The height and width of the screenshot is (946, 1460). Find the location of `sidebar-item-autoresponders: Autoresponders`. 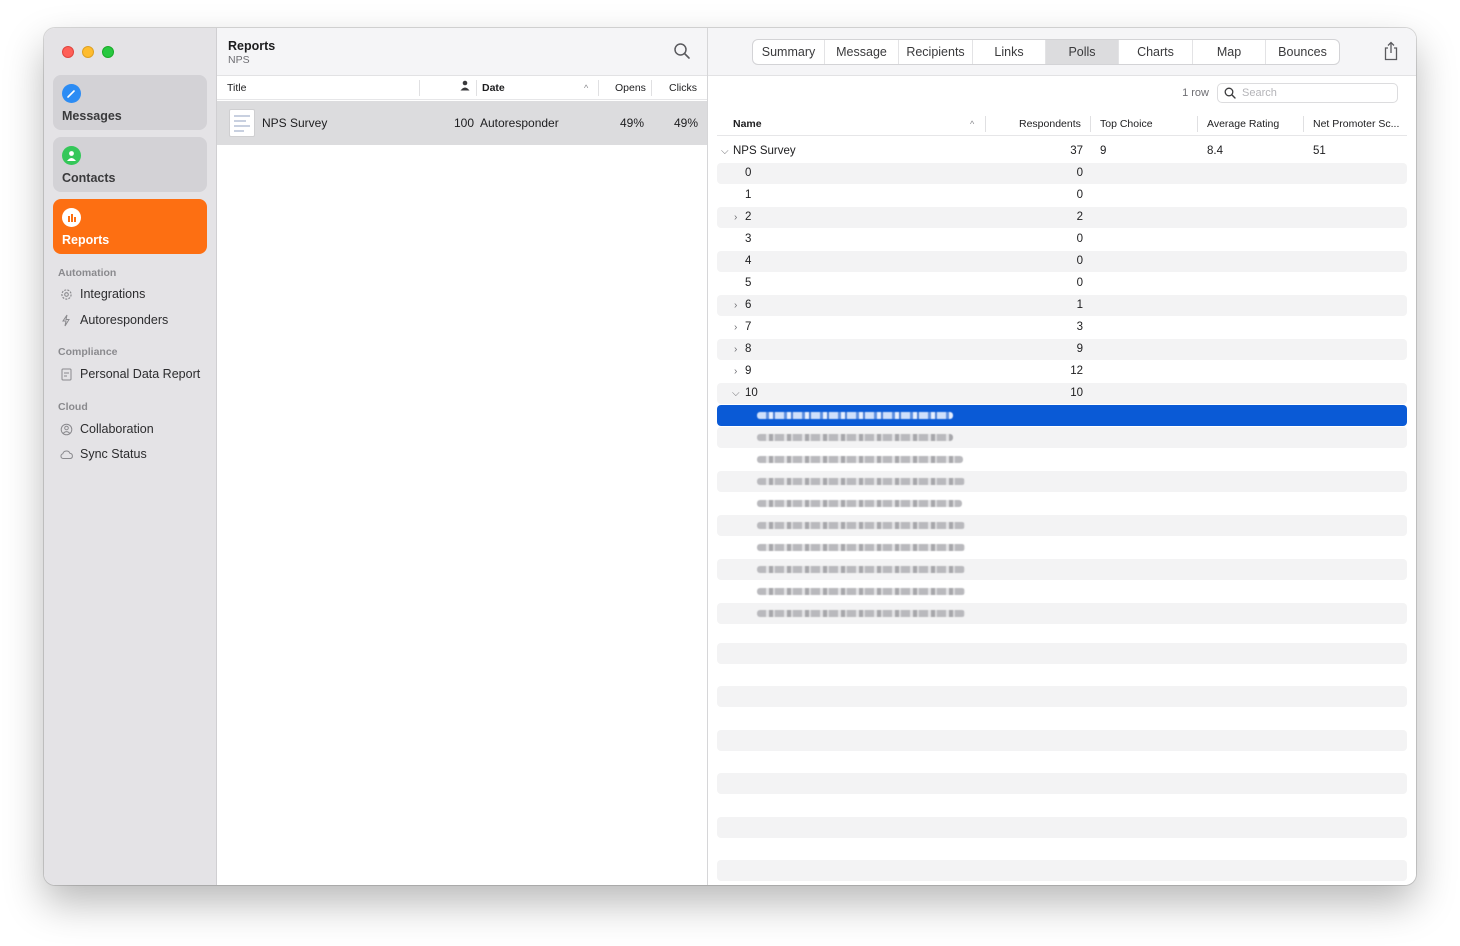

sidebar-item-autoresponders: Autoresponders is located at coordinates (113, 320).